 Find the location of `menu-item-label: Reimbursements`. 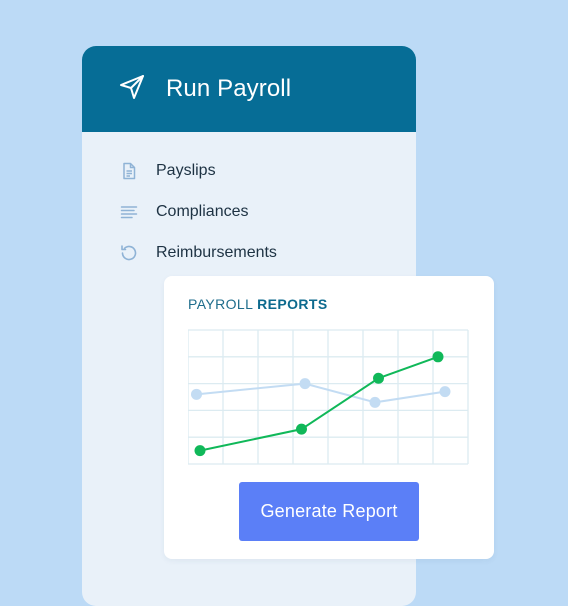

menu-item-label: Reimbursements is located at coordinates (216, 252).